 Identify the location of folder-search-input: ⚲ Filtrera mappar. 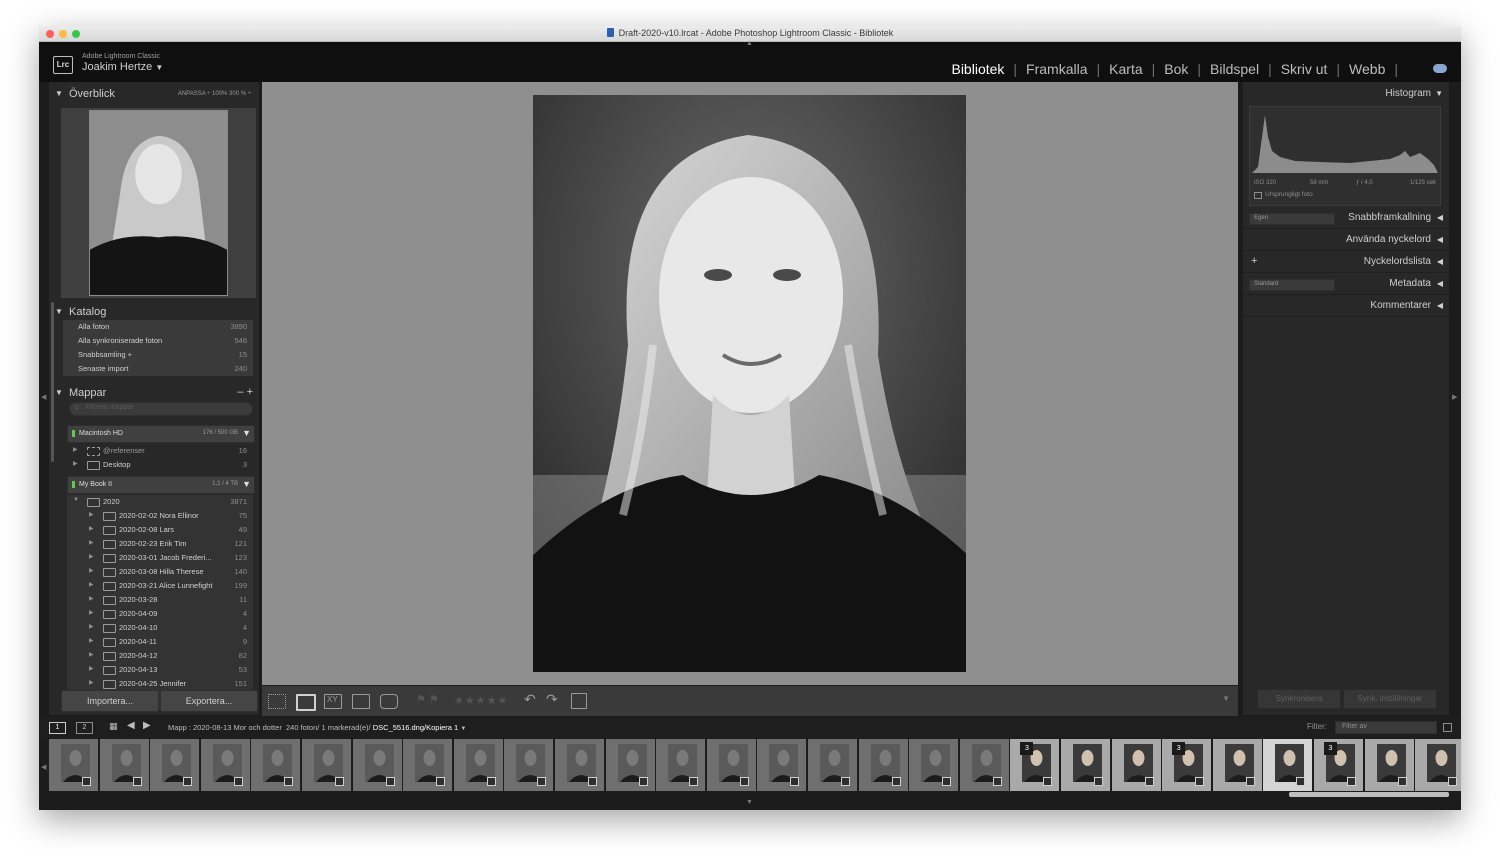
(161, 409).